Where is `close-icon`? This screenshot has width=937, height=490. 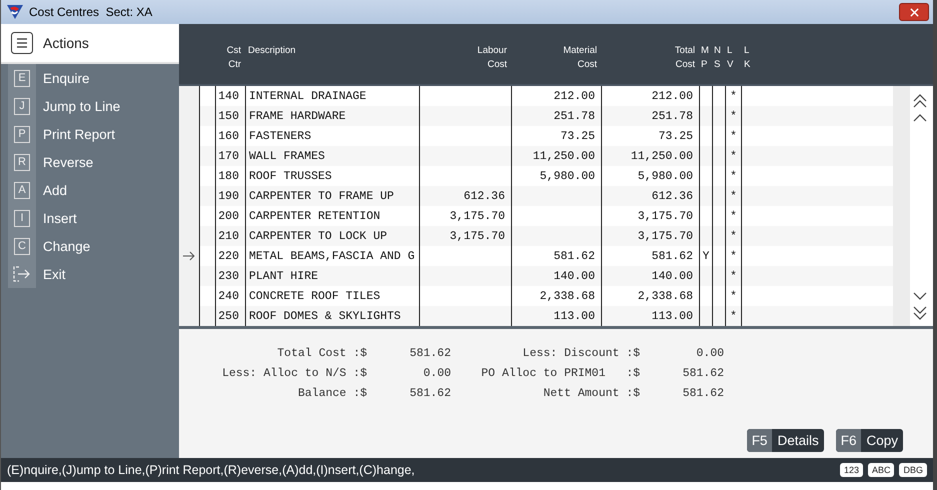 close-icon is located at coordinates (914, 12).